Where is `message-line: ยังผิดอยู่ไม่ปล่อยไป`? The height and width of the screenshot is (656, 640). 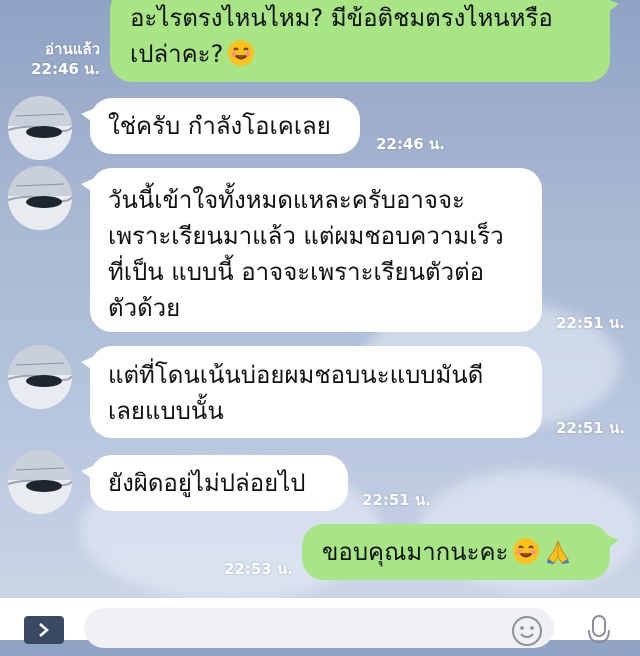
message-line: ยังผิดอยู่ไม่ปล่อยไป is located at coordinates (207, 483).